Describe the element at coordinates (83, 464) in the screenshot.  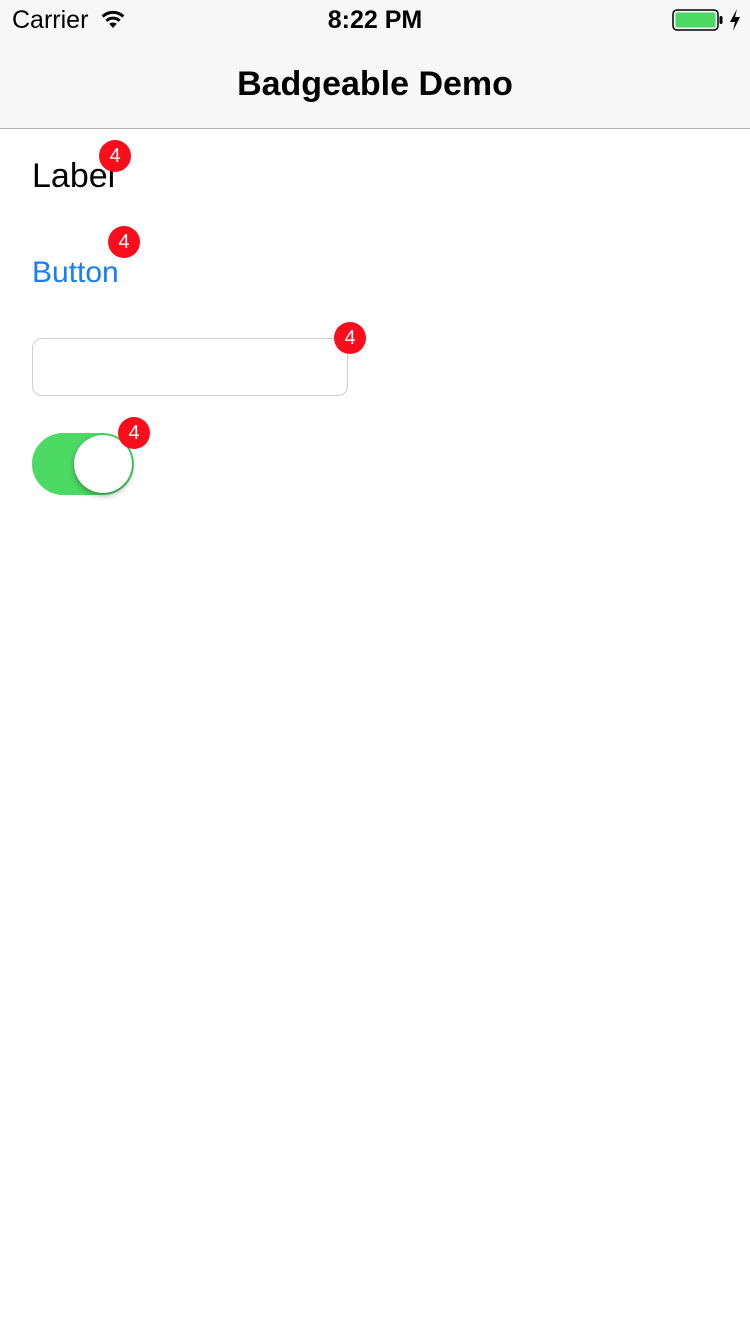
I see `demo-toggle` at that location.